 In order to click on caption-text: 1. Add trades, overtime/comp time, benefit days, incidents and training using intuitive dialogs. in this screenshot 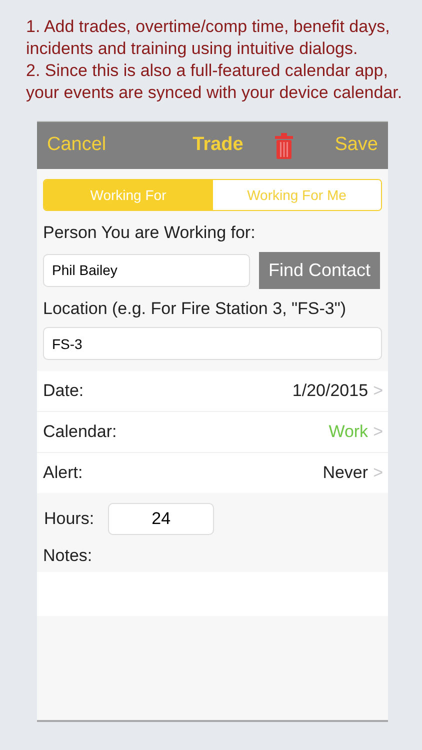, I will do `click(208, 38)`.